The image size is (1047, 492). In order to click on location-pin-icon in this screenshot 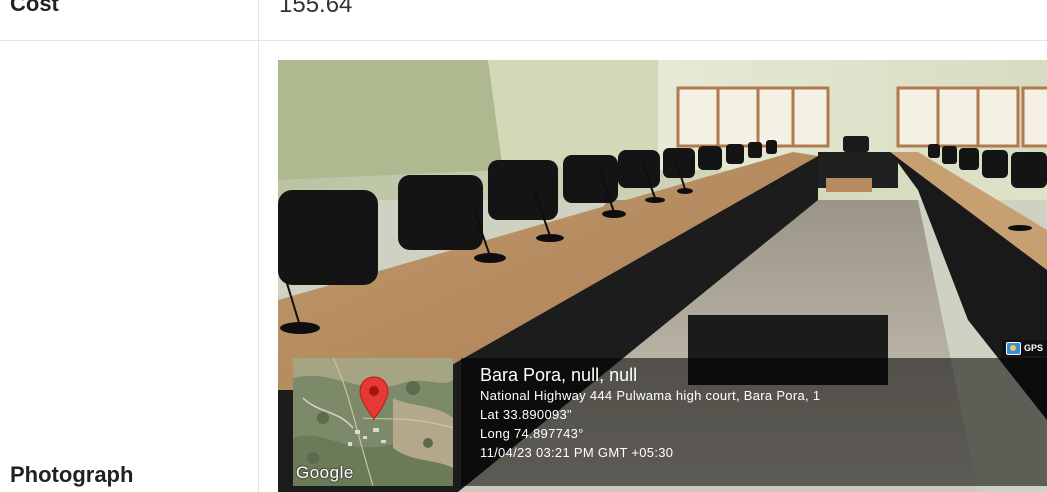, I will do `click(374, 398)`.